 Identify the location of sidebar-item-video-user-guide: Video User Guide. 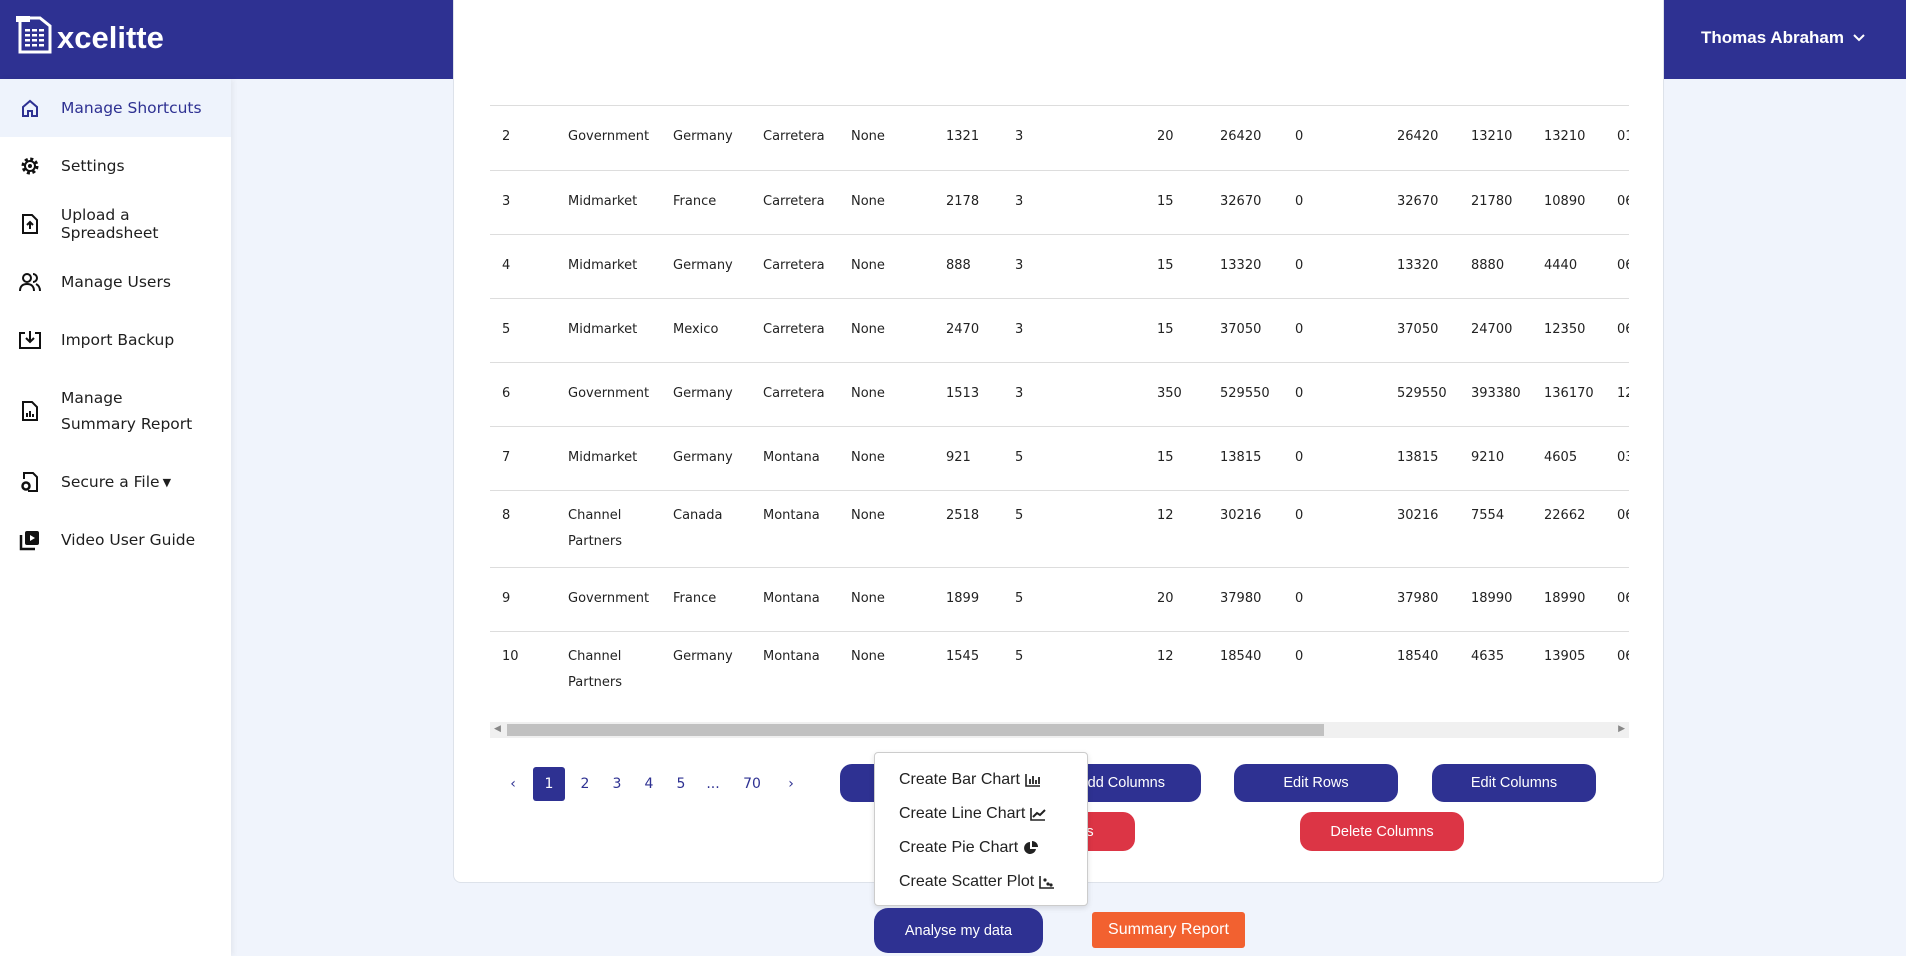
(115, 540).